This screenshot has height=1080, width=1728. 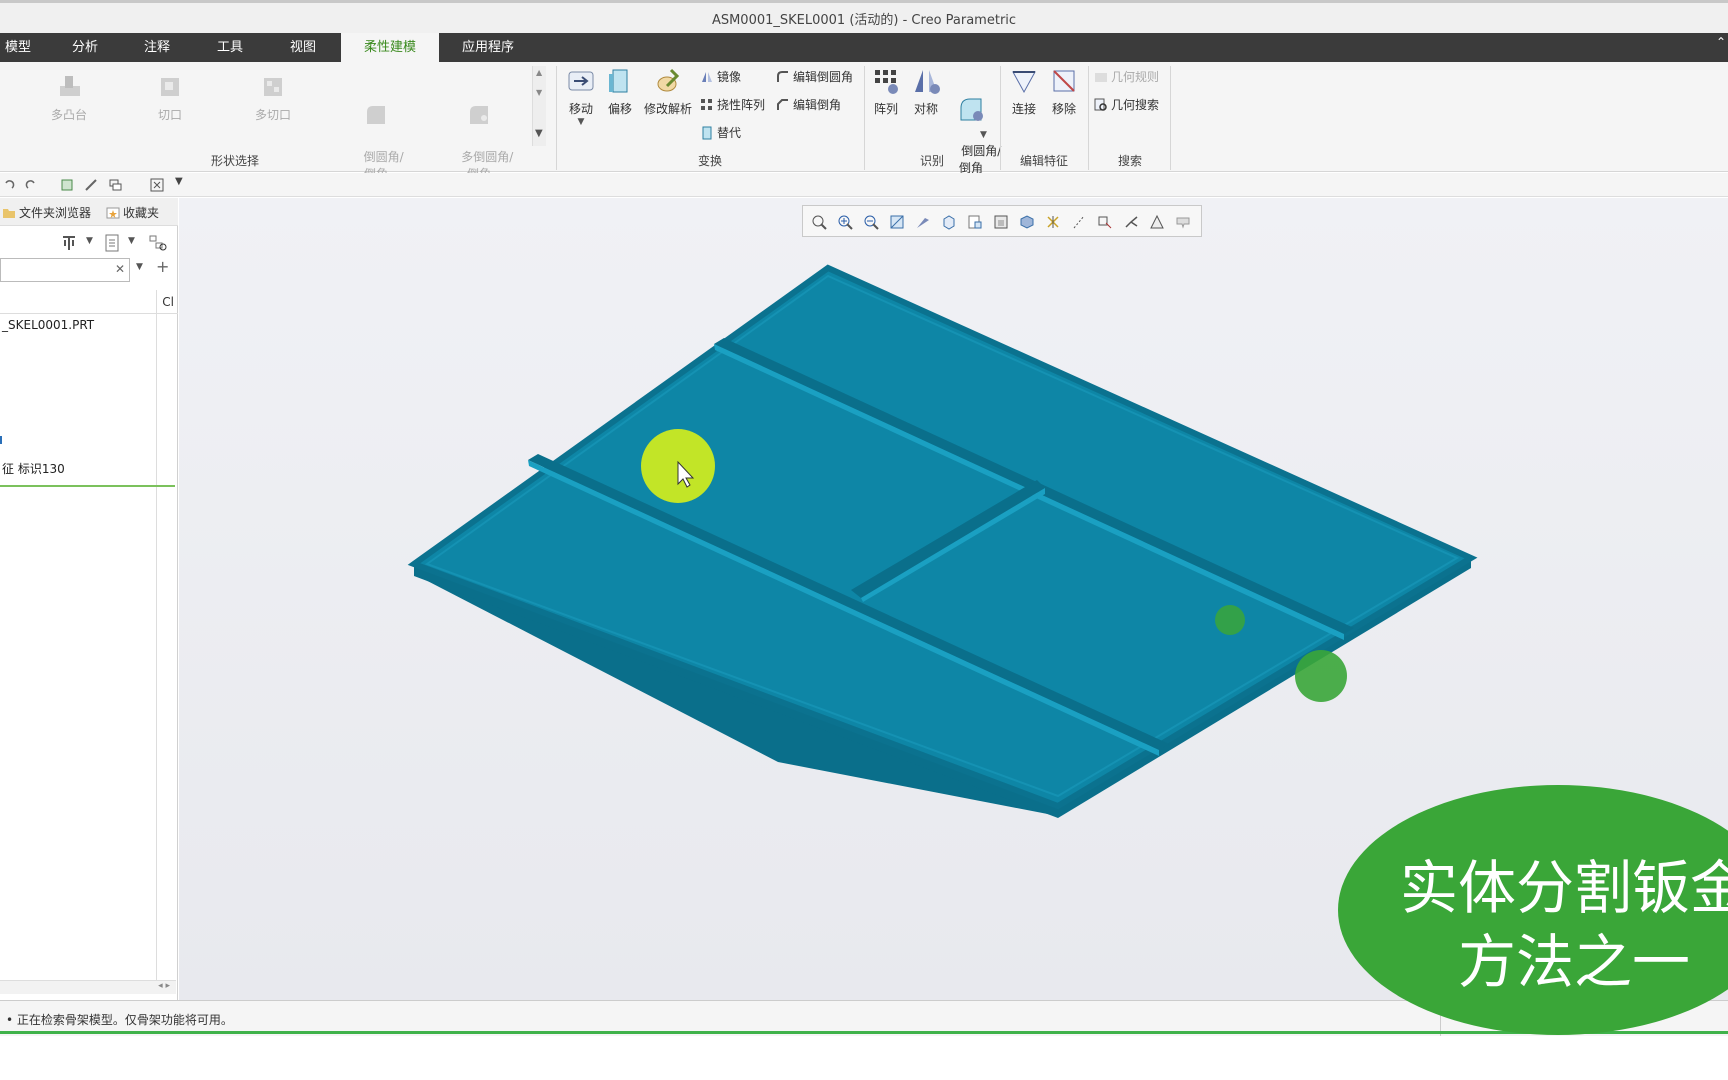 I want to click on show-dropdown-icon: ▼, so click(x=131, y=241).